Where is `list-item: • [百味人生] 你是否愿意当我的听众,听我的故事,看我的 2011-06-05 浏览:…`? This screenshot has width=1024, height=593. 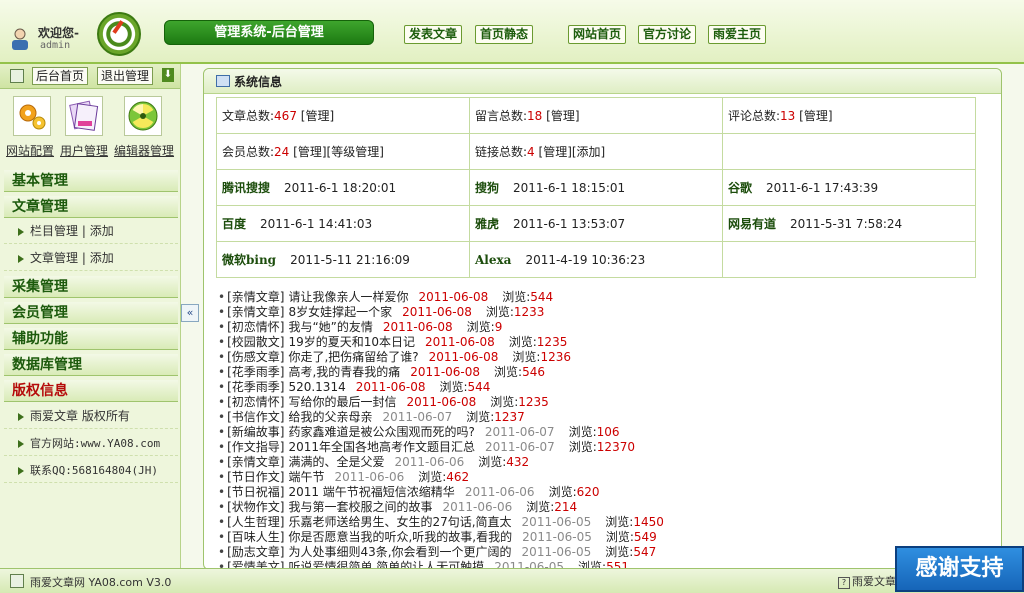
list-item: • [百味人生] 你是否愿意当我的听众,听我的故事,看我的 2011-06-05 浏览:… is located at coordinates (608, 537).